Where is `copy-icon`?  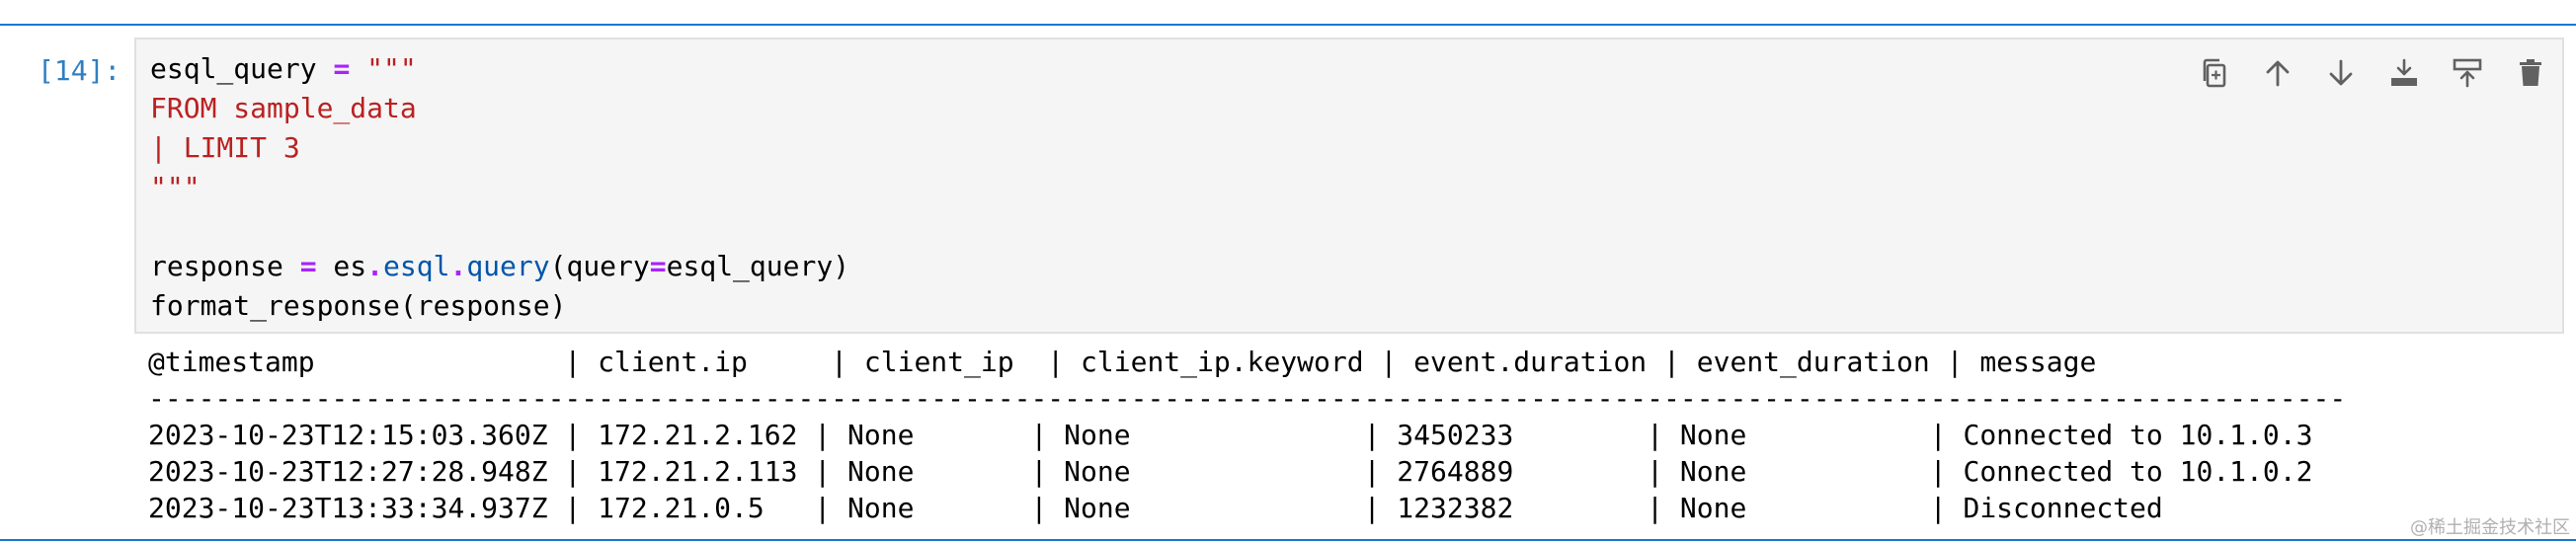 copy-icon is located at coordinates (2214, 75).